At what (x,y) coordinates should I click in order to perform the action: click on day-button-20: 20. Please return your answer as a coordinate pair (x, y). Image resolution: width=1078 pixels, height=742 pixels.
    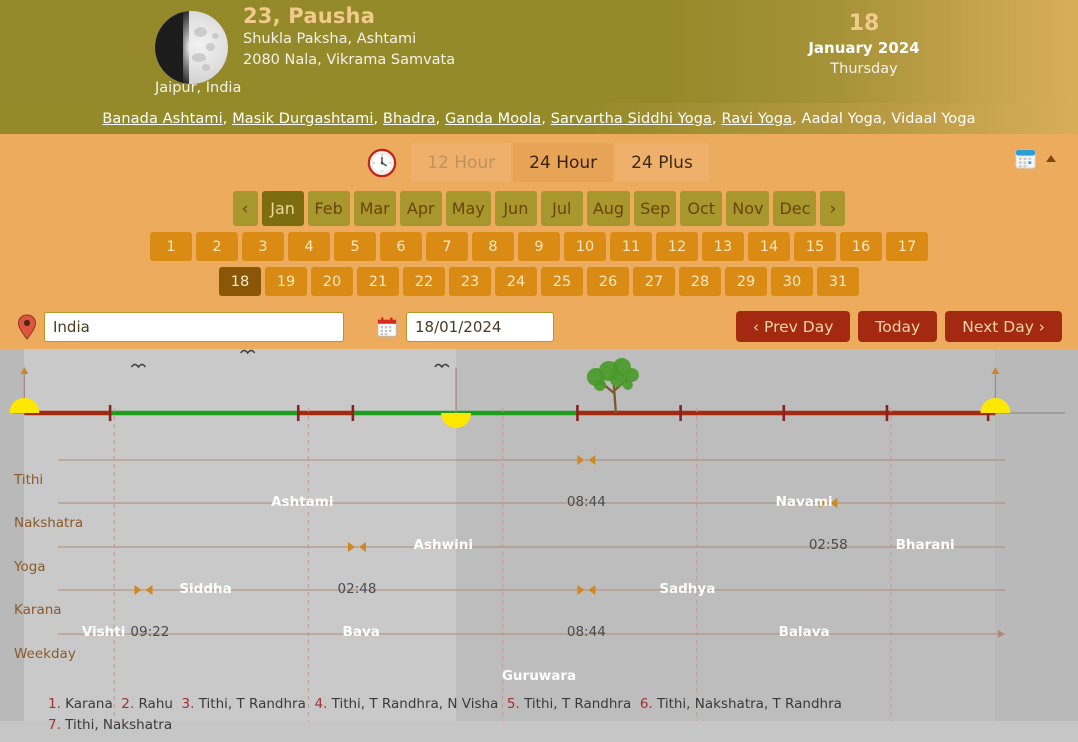
    Looking at the image, I should click on (332, 281).